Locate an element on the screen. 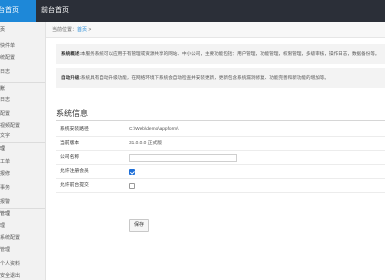  front-home-link: 前台首页 is located at coordinates (55, 11).